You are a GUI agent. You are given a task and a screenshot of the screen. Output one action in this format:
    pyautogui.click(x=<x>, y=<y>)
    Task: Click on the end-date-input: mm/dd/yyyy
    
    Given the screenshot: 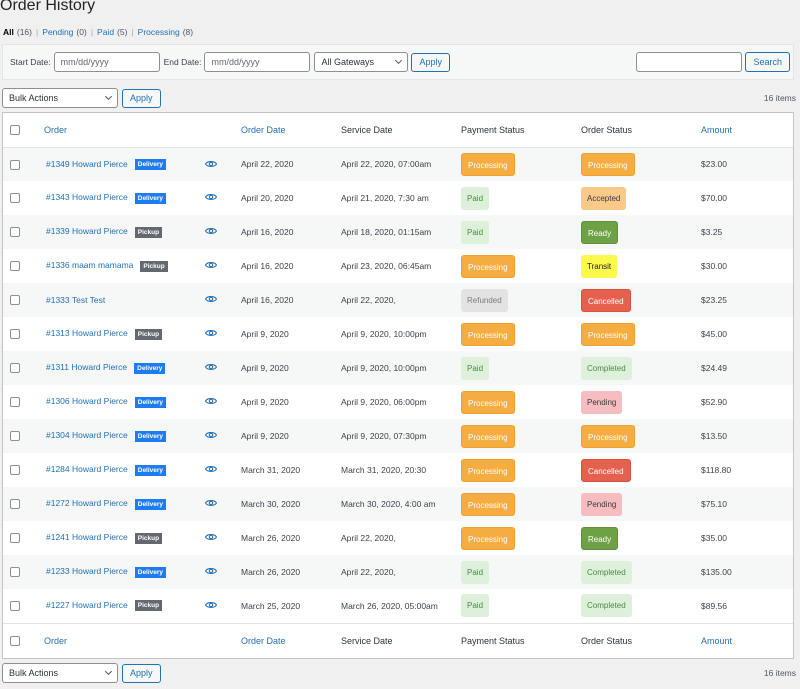 What is the action you would take?
    pyautogui.click(x=257, y=62)
    